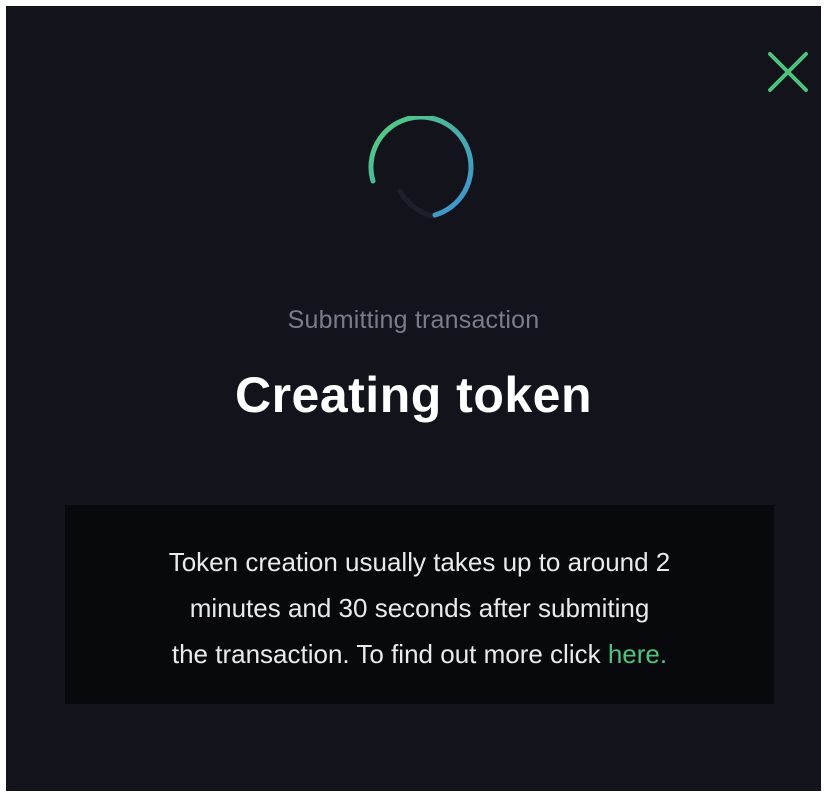  What do you see at coordinates (423, 170) in the screenshot?
I see `loading-spinner-icon` at bounding box center [423, 170].